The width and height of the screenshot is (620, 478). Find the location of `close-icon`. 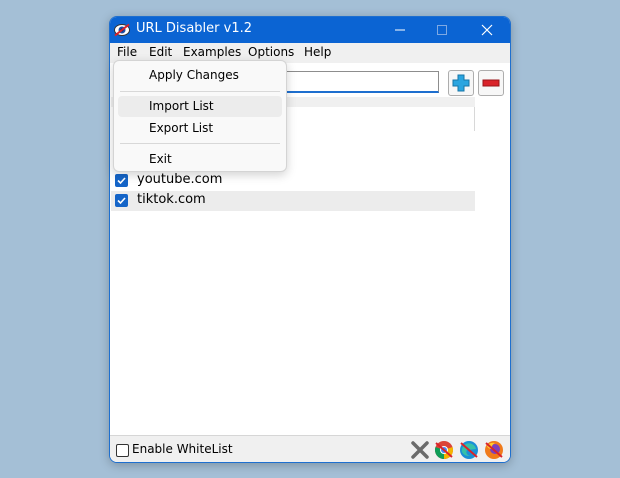

close-icon is located at coordinates (487, 30).